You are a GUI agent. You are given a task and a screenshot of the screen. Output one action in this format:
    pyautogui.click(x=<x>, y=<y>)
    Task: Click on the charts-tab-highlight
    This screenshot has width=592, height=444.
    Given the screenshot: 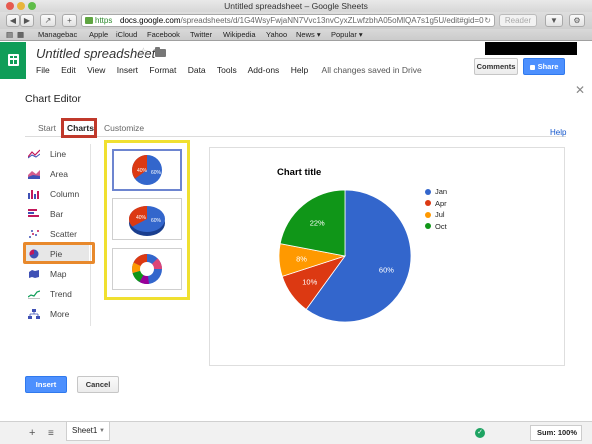 What is the action you would take?
    pyautogui.click(x=79, y=128)
    